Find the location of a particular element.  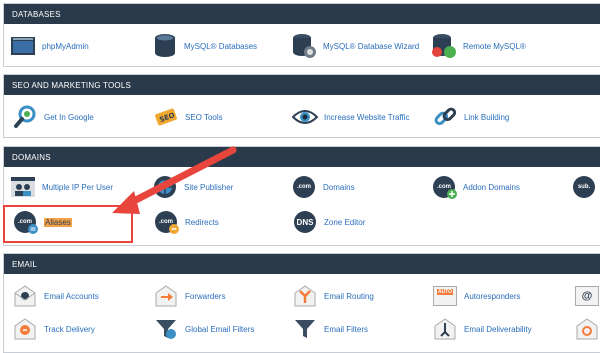

multiple-ip-icon is located at coordinates (23, 187).